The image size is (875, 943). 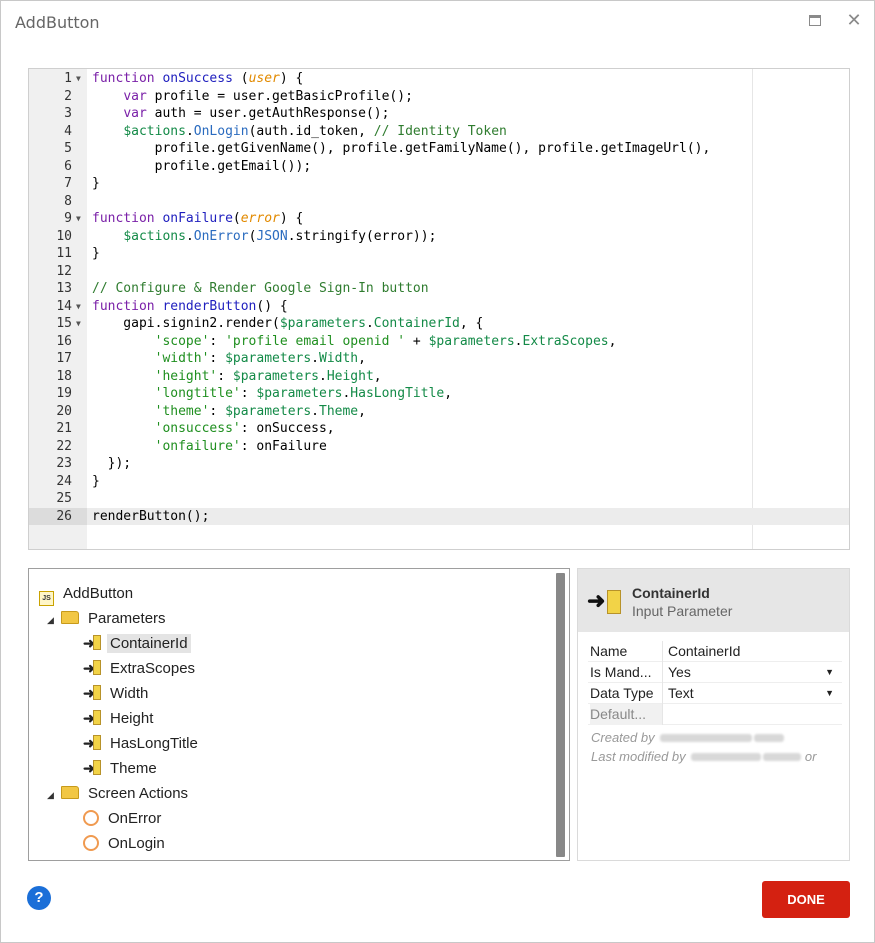 What do you see at coordinates (70, 617) in the screenshot?
I see `folder-icon` at bounding box center [70, 617].